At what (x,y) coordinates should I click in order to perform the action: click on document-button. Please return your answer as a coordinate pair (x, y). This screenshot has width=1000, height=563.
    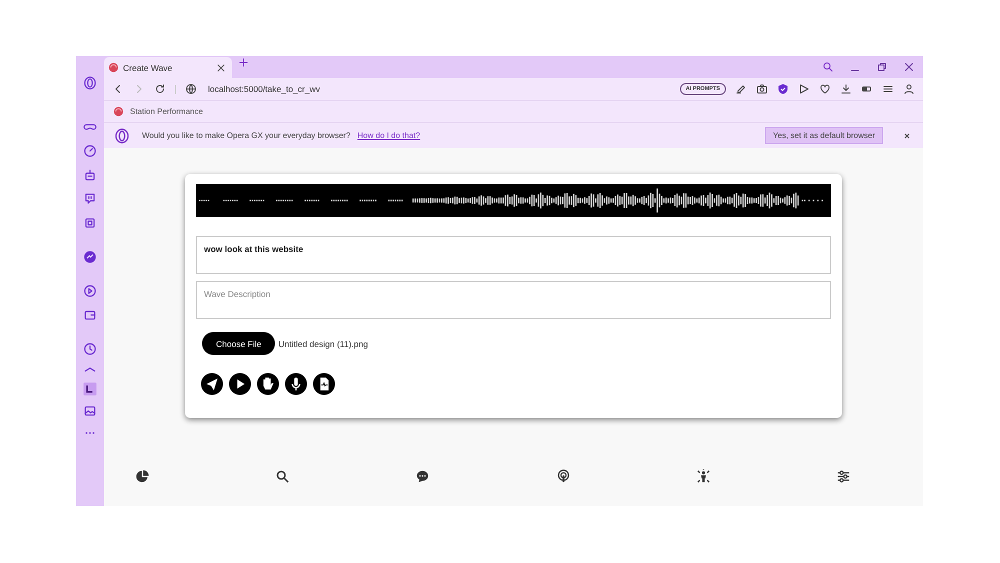
    Looking at the image, I should click on (324, 384).